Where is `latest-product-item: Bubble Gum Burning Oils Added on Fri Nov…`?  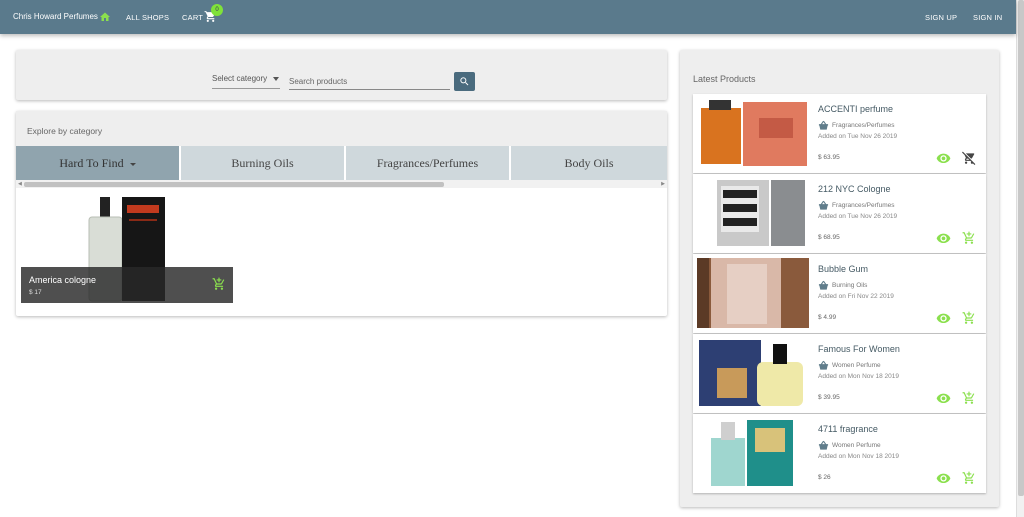 latest-product-item: Bubble Gum Burning Oils Added on Fri Nov… is located at coordinates (839, 293).